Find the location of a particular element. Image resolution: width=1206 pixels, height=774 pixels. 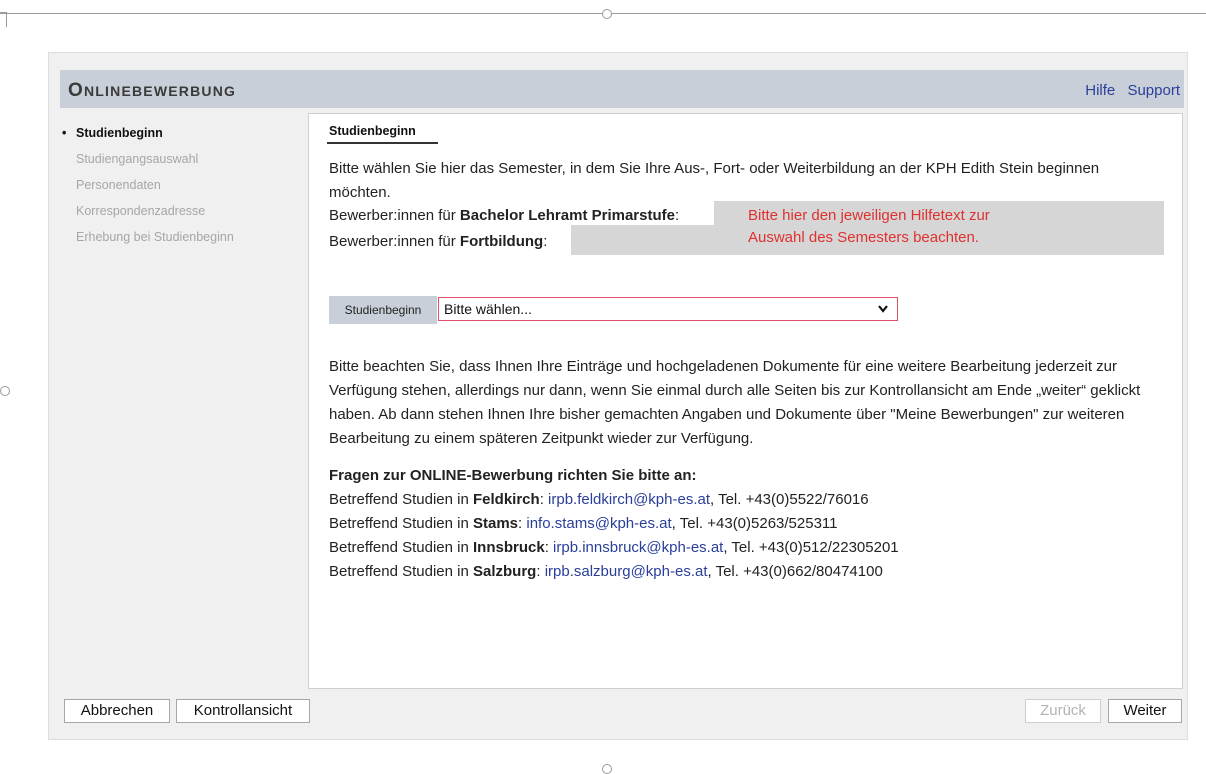

review-button: Kontrollansicht is located at coordinates (243, 711).